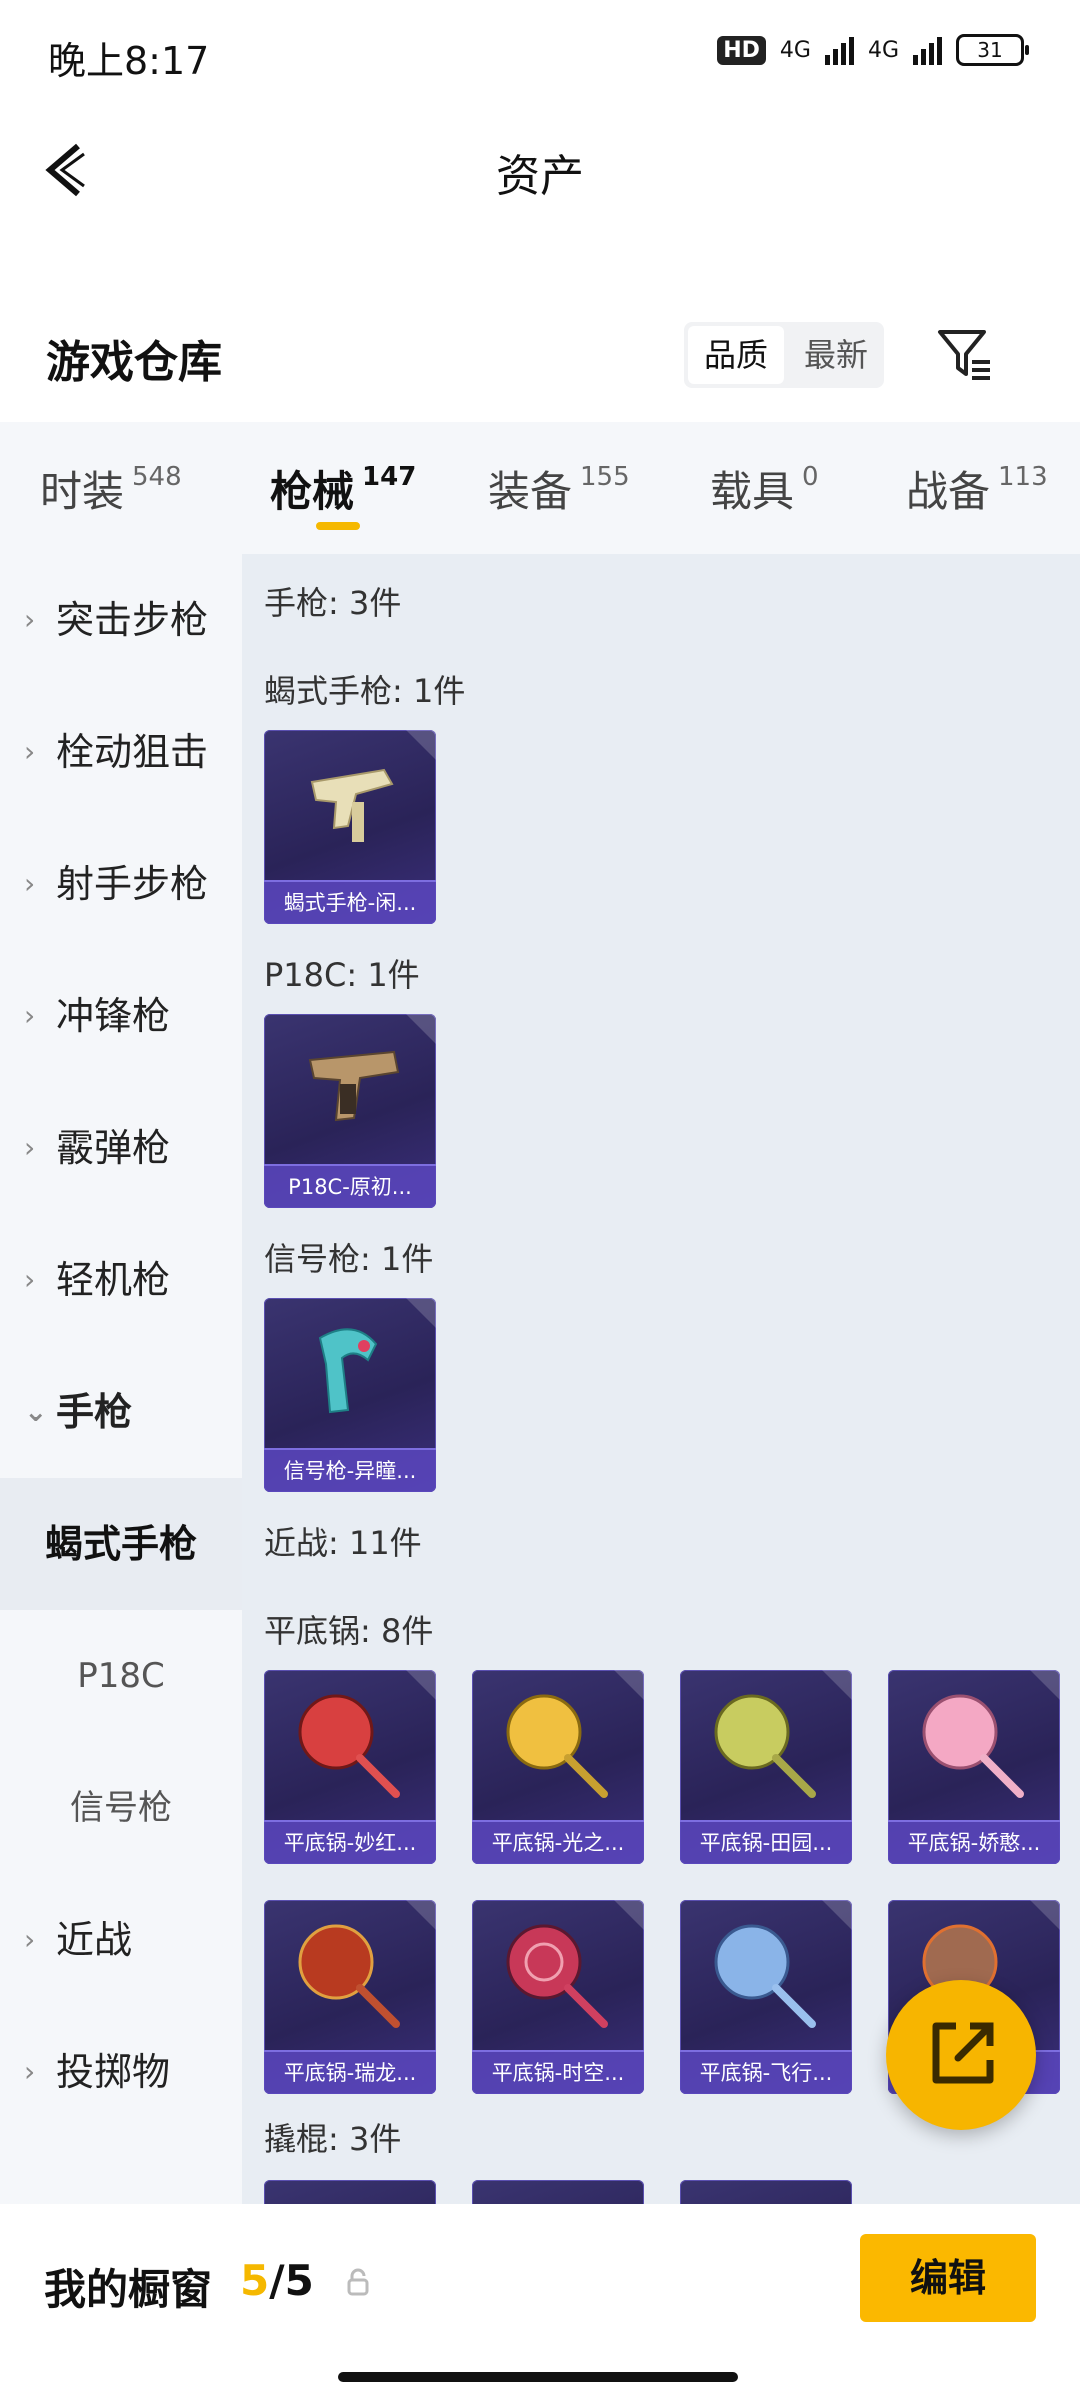  I want to click on tab-equipment: 装备 155, so click(559, 488).